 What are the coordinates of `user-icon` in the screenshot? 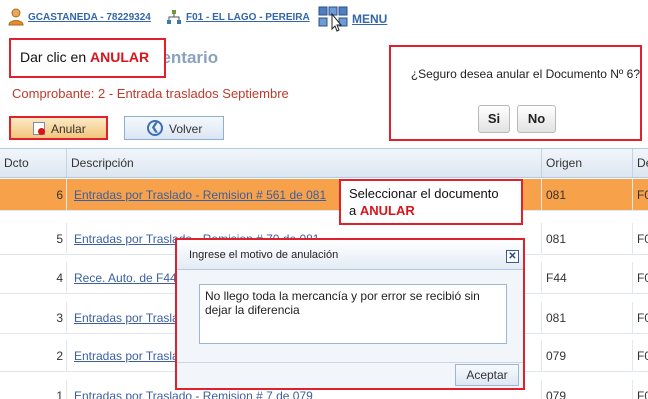 It's located at (16, 17).